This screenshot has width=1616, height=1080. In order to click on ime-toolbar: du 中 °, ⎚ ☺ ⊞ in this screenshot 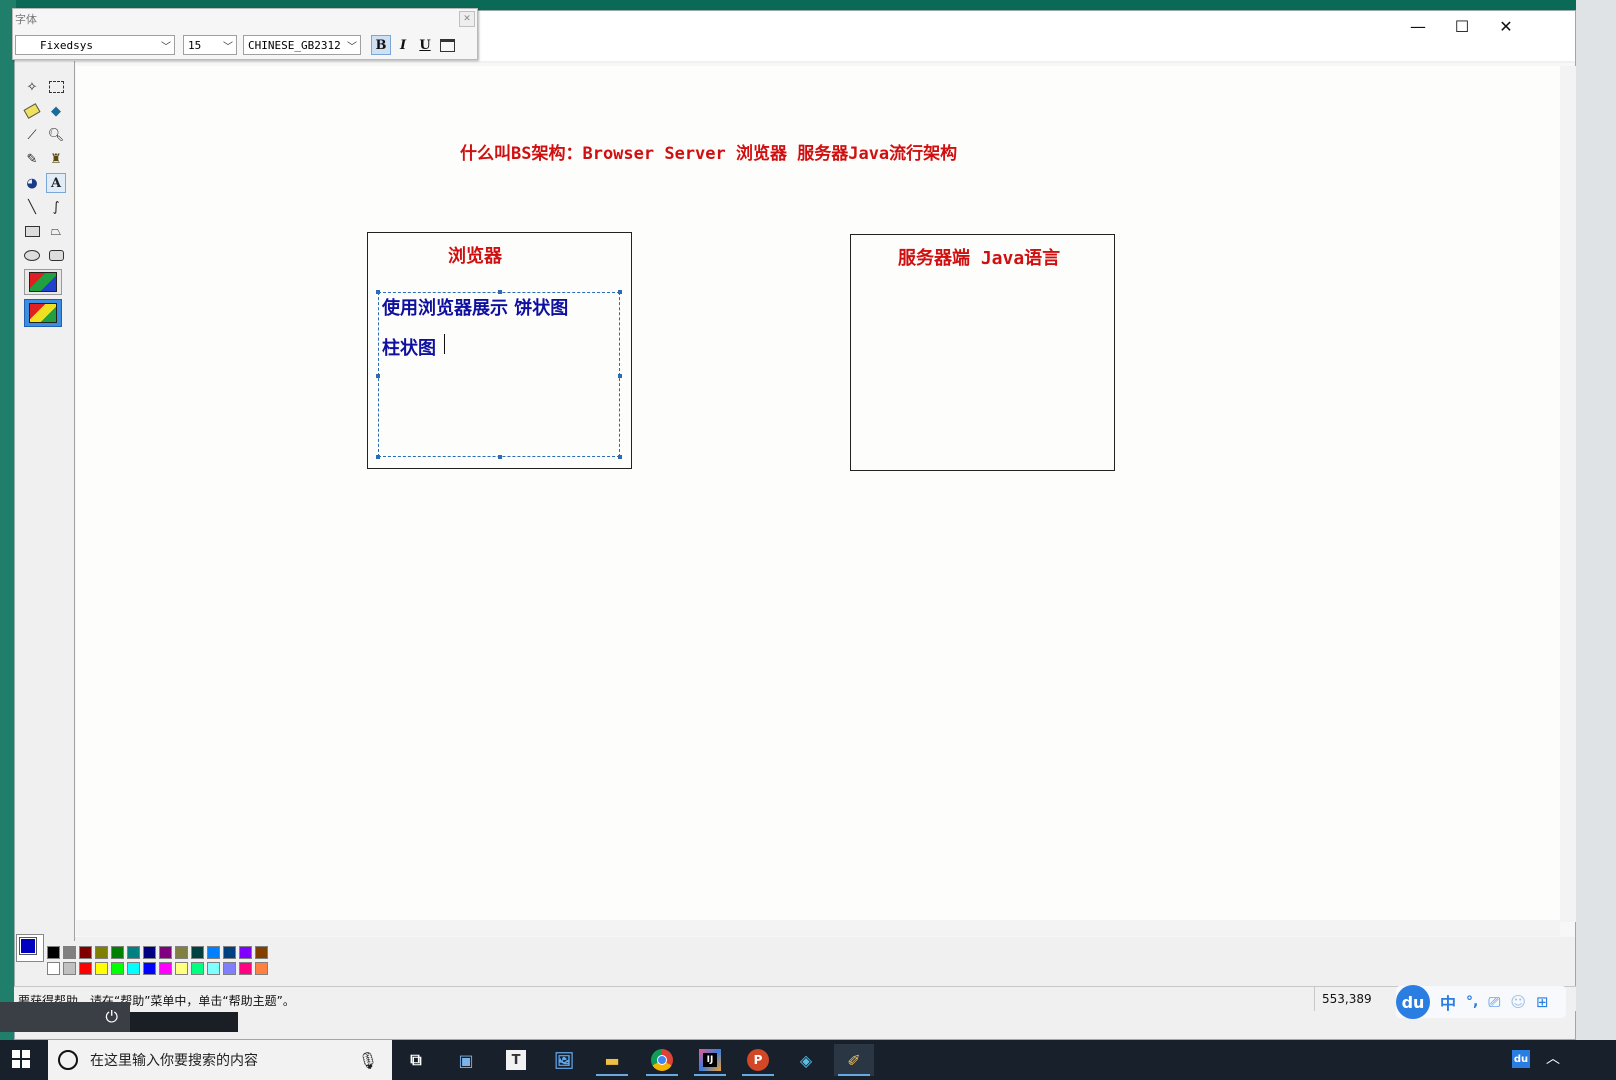, I will do `click(1481, 1002)`.